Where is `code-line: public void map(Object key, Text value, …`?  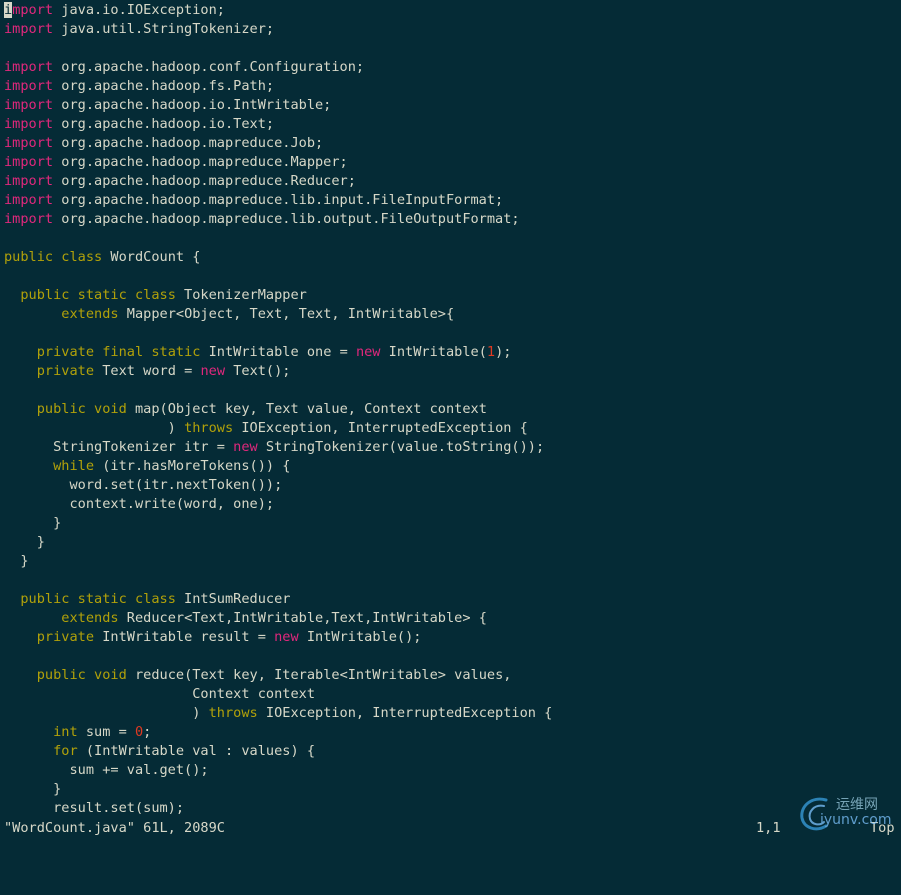 code-line: public void map(Object key, Text value, … is located at coordinates (452, 409).